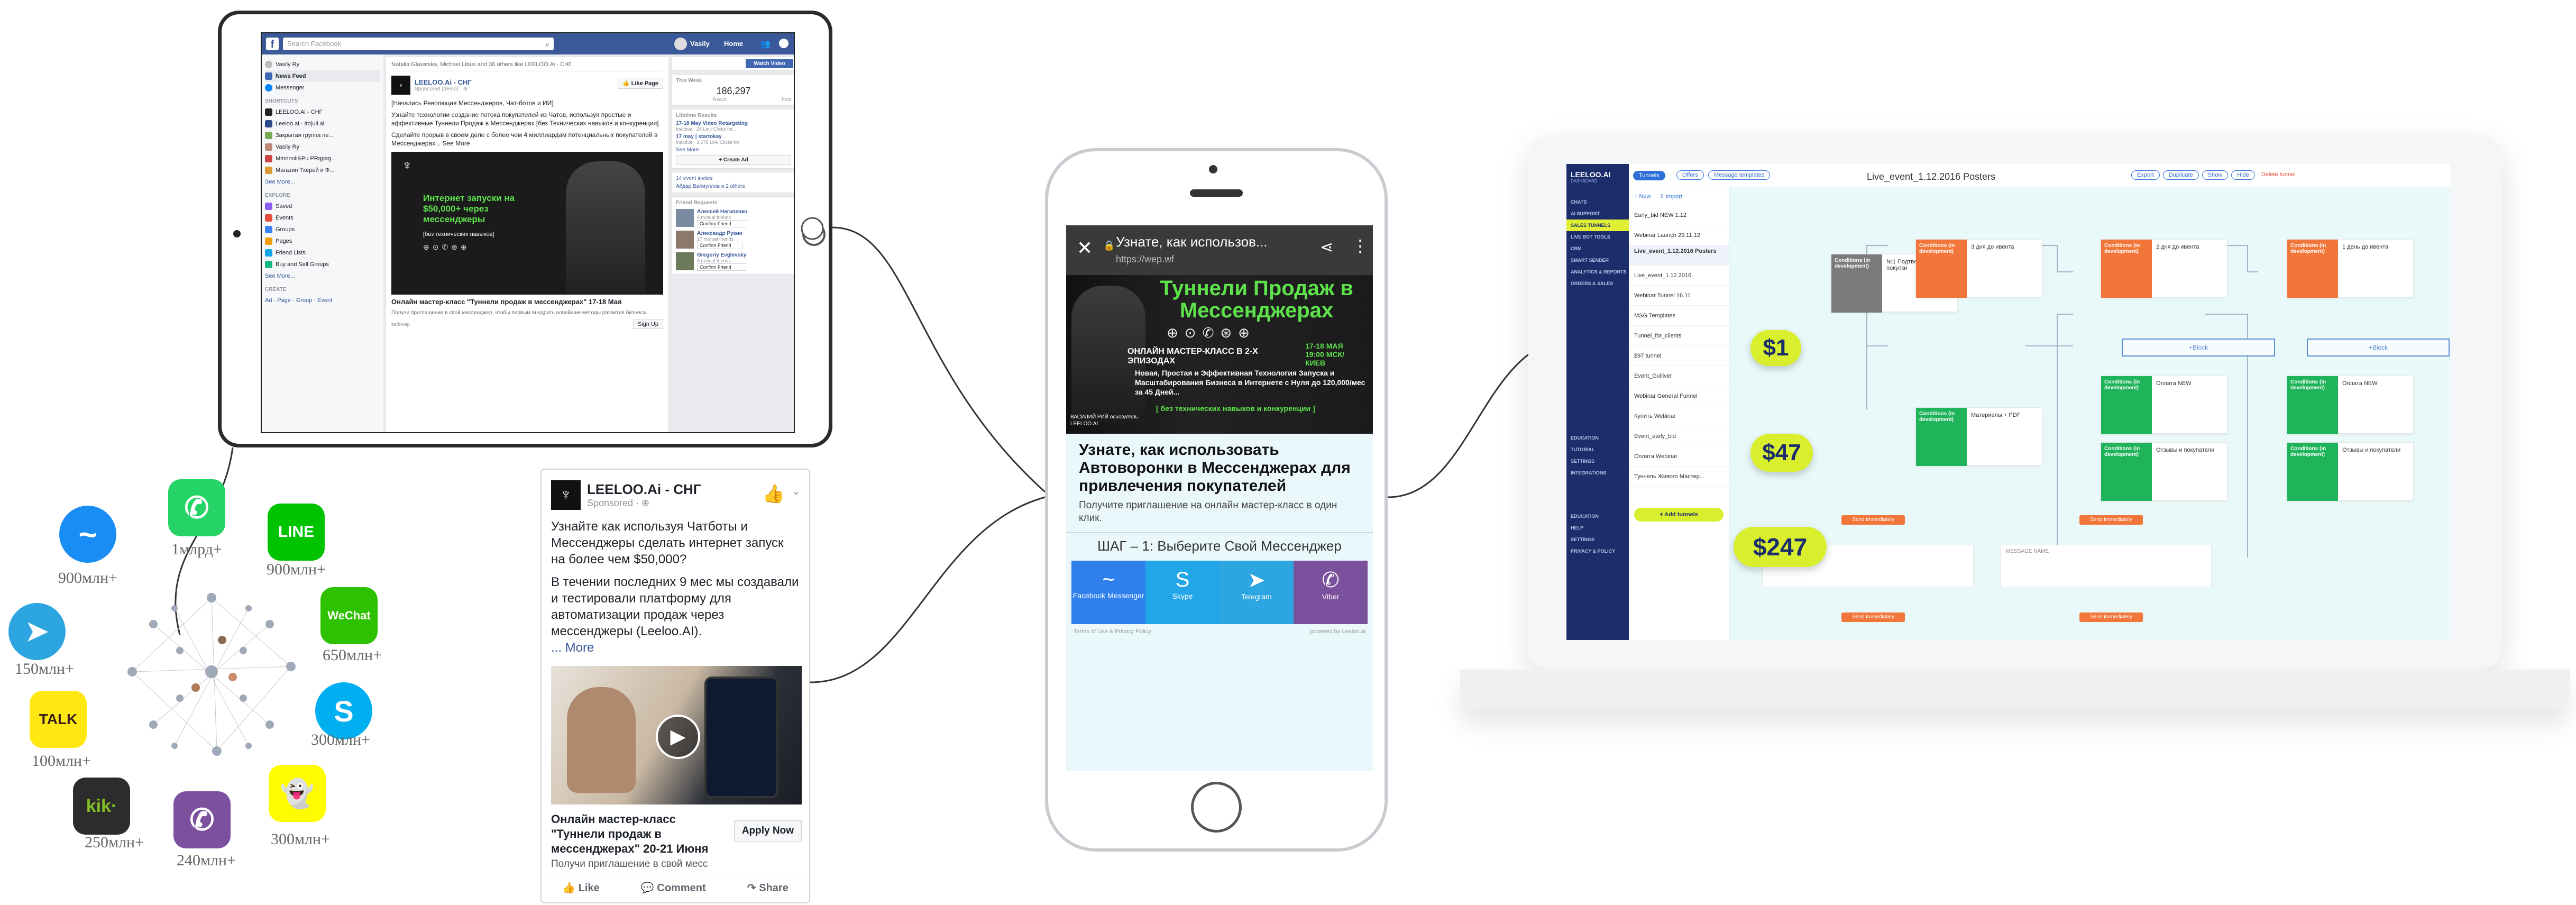 This screenshot has width=2576, height=905. I want to click on icon-glyph: ~, so click(88, 534).